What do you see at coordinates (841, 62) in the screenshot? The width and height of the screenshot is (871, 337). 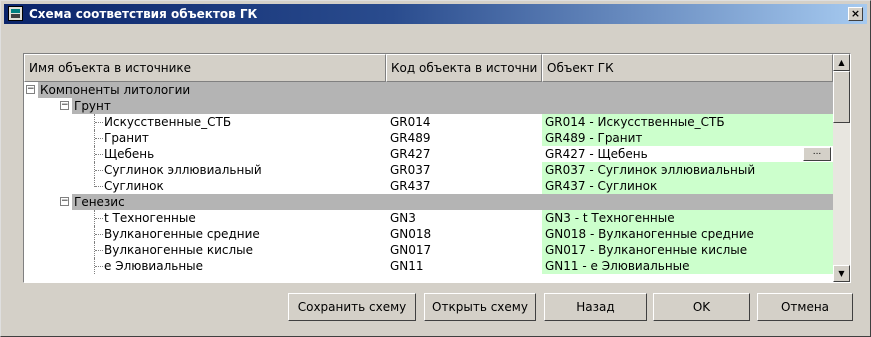 I see `scroll-up-icon: ▲` at bounding box center [841, 62].